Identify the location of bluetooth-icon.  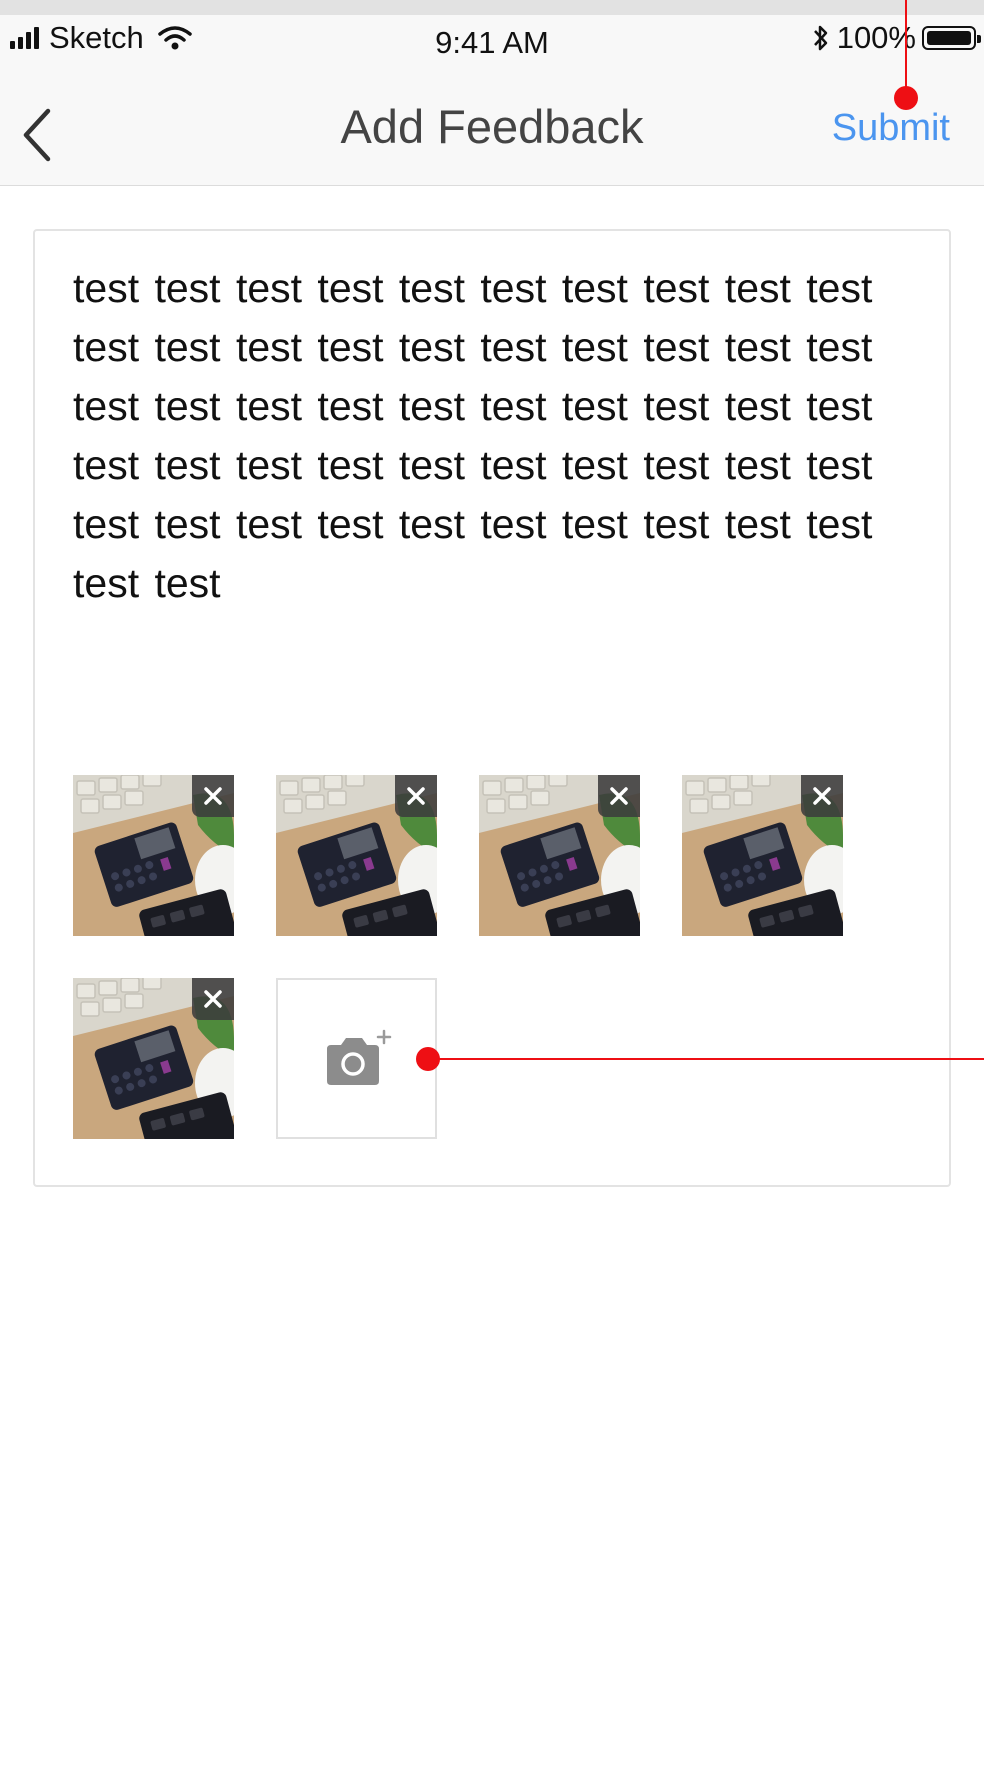
(820, 38).